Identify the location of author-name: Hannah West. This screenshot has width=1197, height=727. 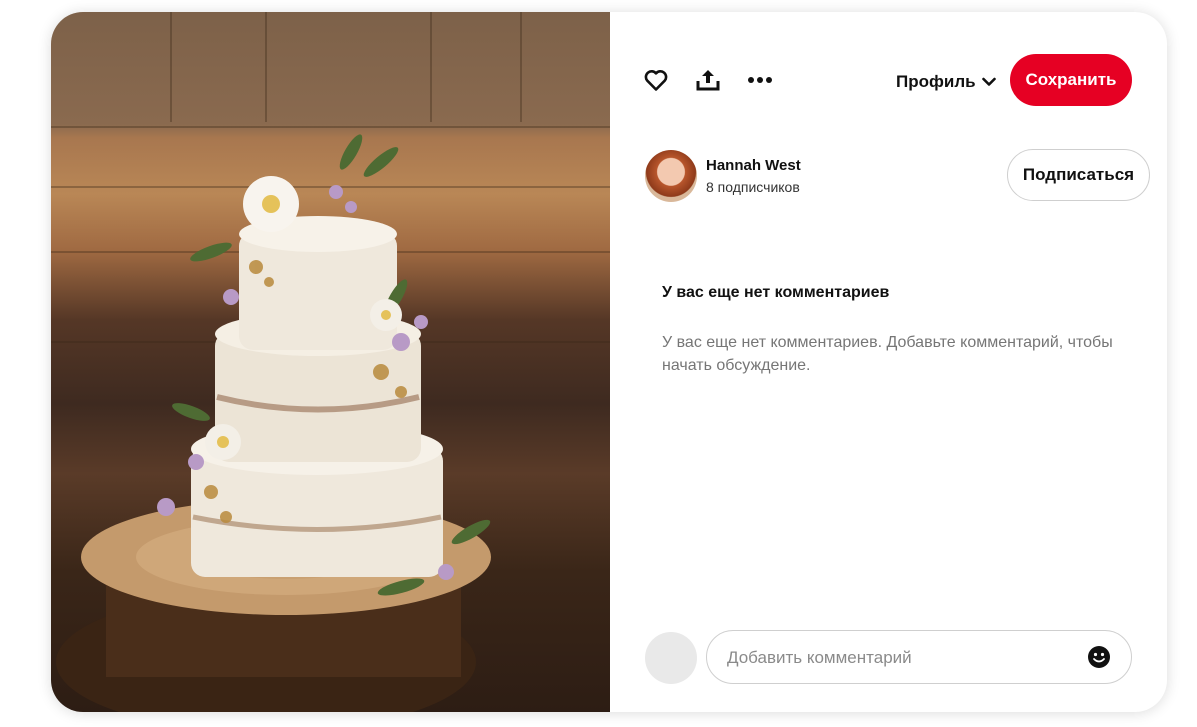
(753, 165).